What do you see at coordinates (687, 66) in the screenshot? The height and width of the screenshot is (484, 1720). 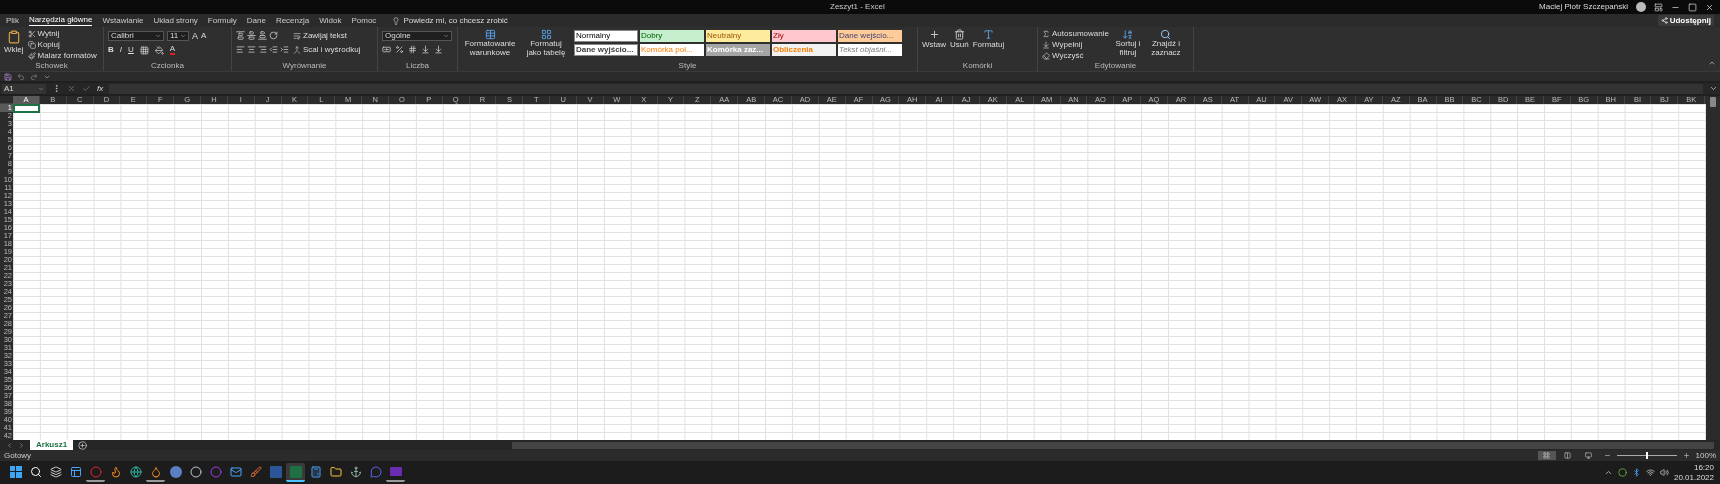 I see `group-label: Style` at bounding box center [687, 66].